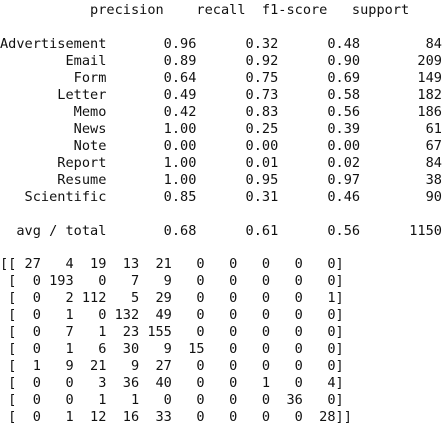 The image size is (445, 429). I want to click on report-row: Advertisement 0.96 0.32 0.48 84, so click(221, 44).